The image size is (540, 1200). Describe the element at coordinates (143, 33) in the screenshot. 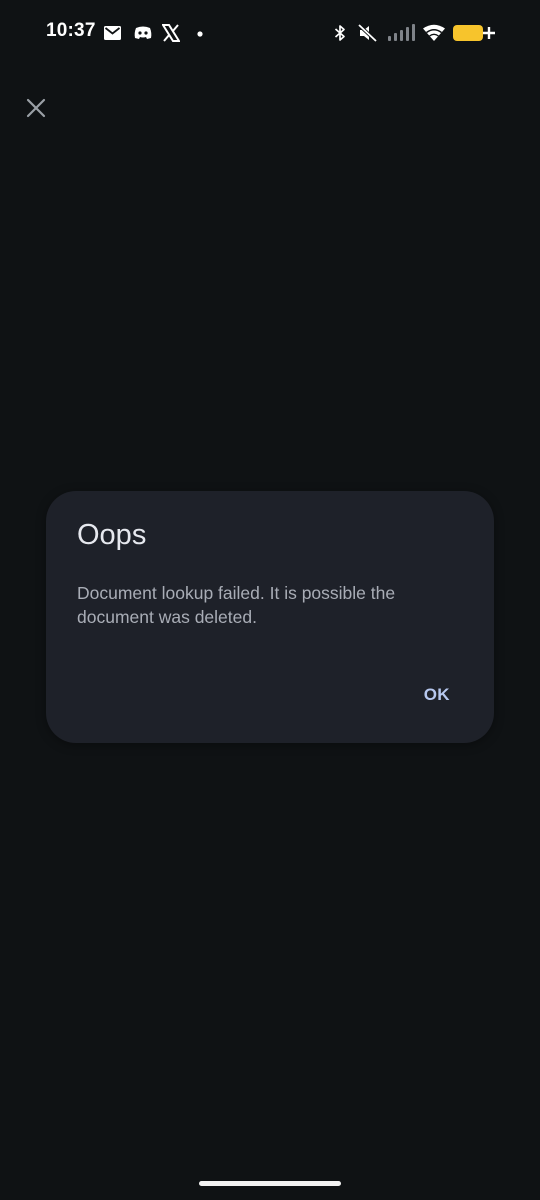

I see `discord-icon` at that location.